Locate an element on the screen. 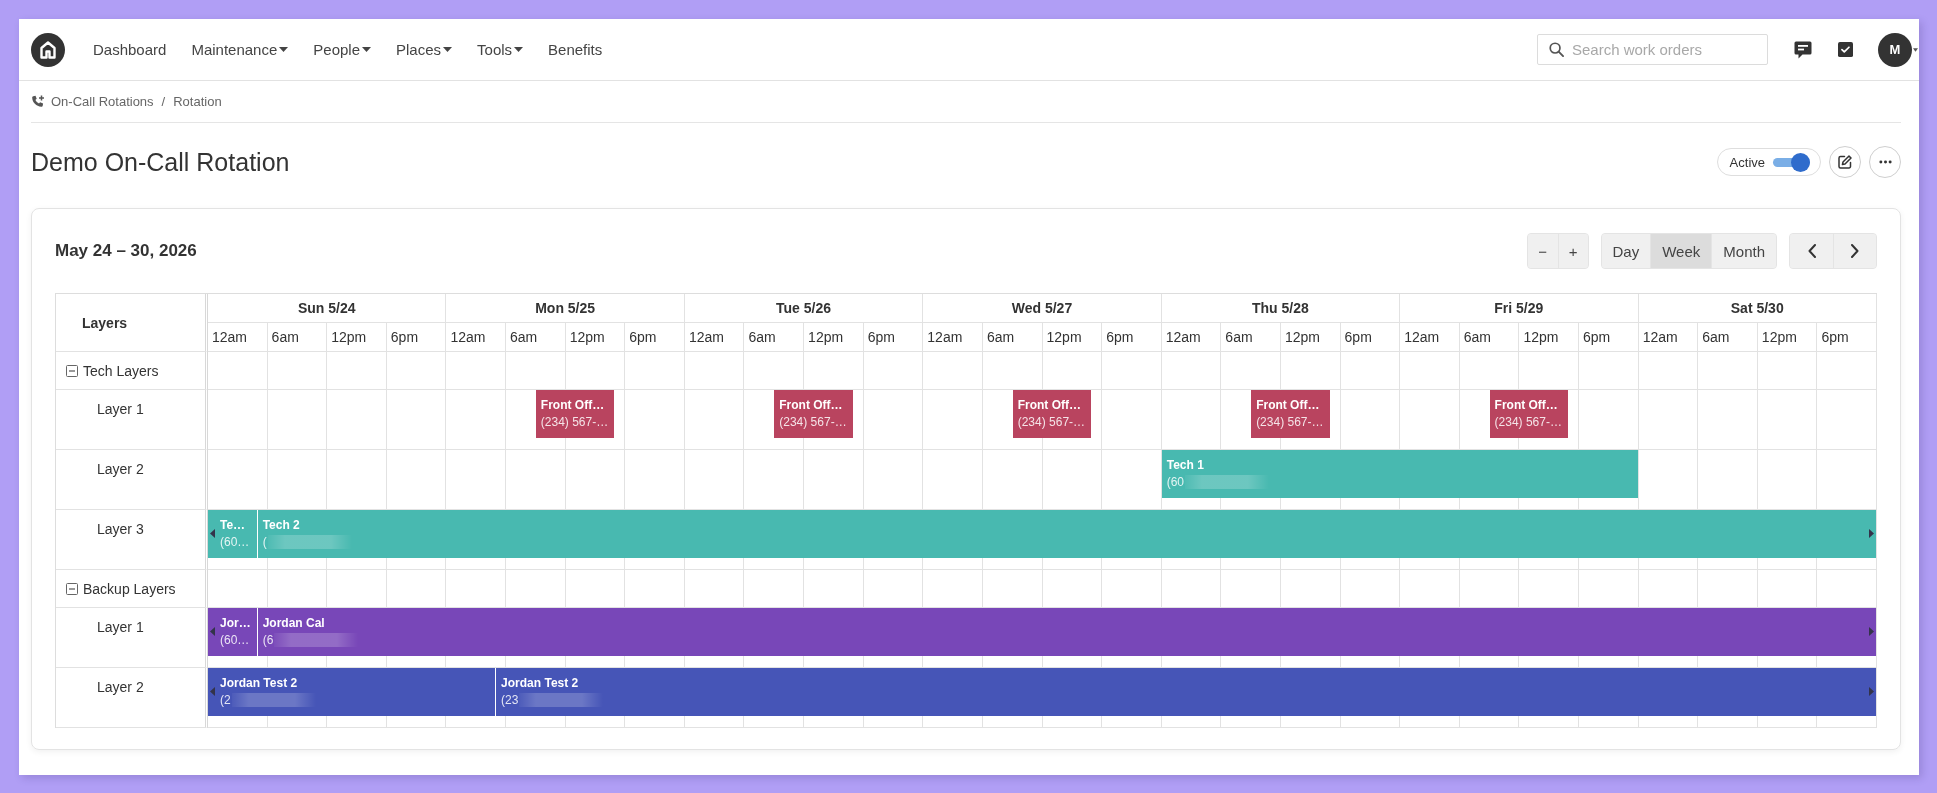  user-avatar: M is located at coordinates (1895, 49).